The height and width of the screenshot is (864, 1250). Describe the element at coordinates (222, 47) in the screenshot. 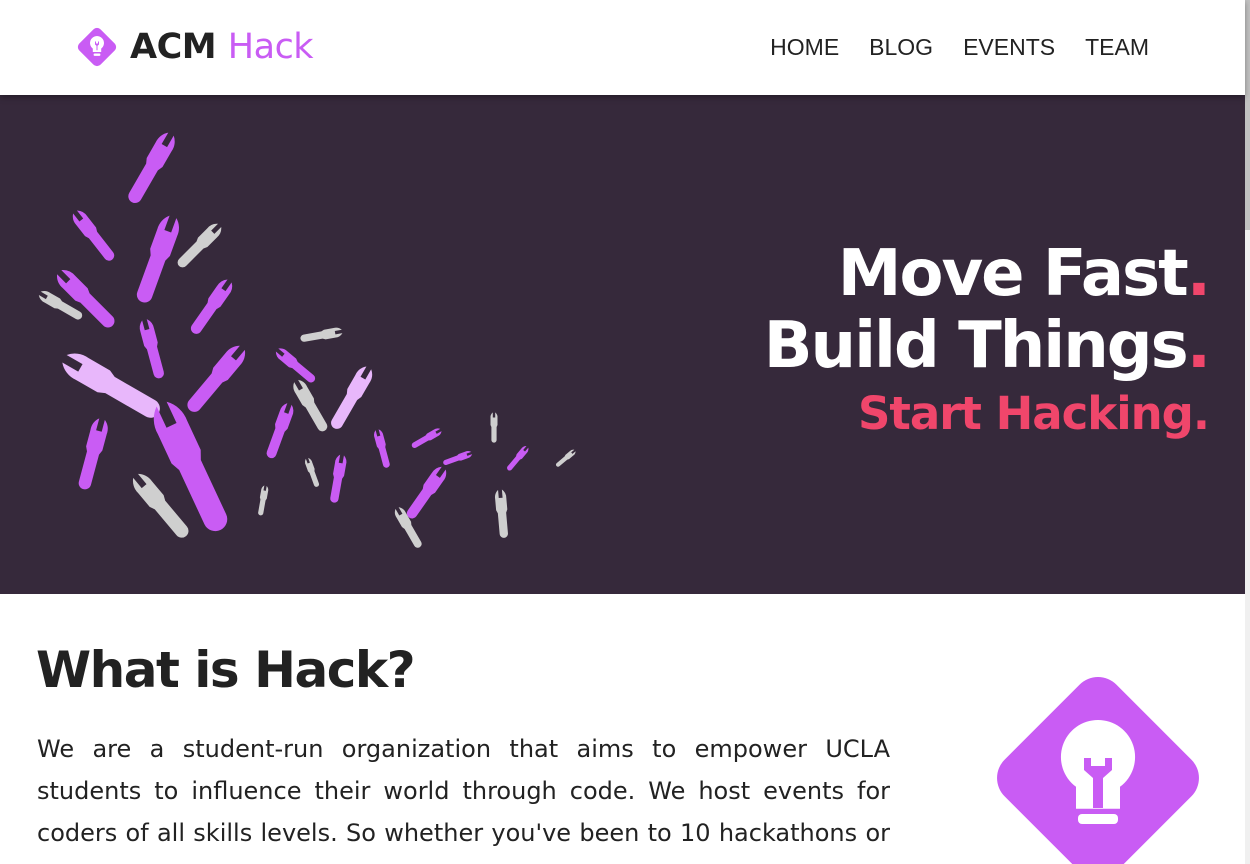

I see `brand-name: ACM Hack` at that location.